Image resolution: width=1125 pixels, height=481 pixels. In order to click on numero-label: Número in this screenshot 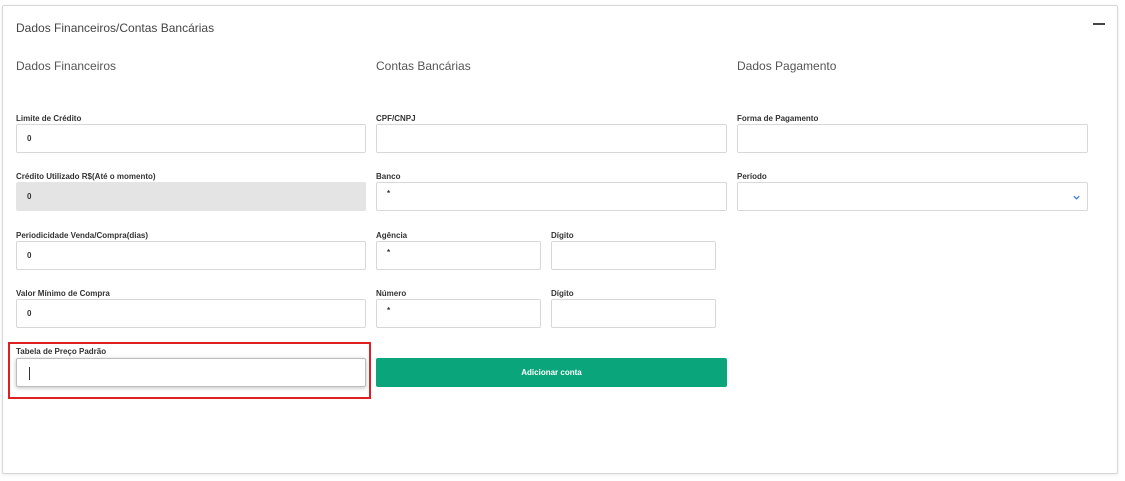, I will do `click(391, 293)`.